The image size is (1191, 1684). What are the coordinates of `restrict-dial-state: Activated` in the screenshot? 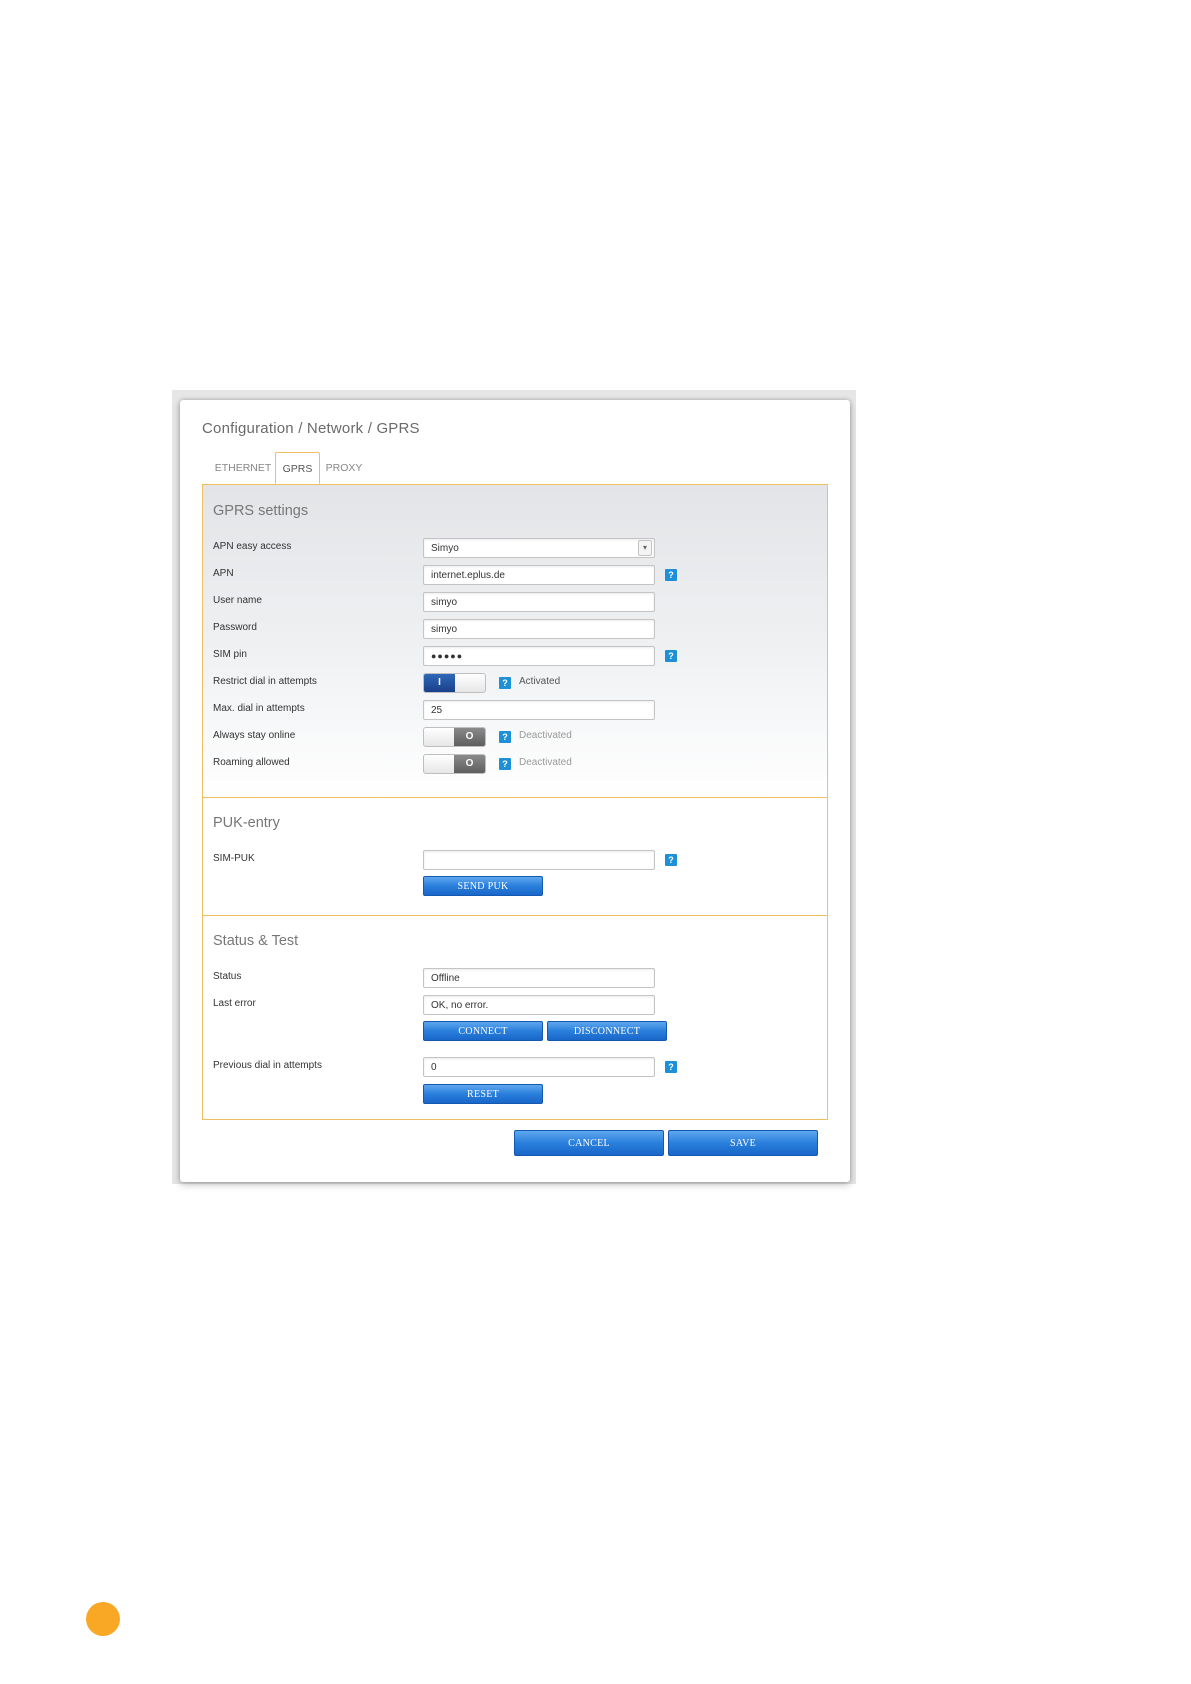 It's located at (540, 681).